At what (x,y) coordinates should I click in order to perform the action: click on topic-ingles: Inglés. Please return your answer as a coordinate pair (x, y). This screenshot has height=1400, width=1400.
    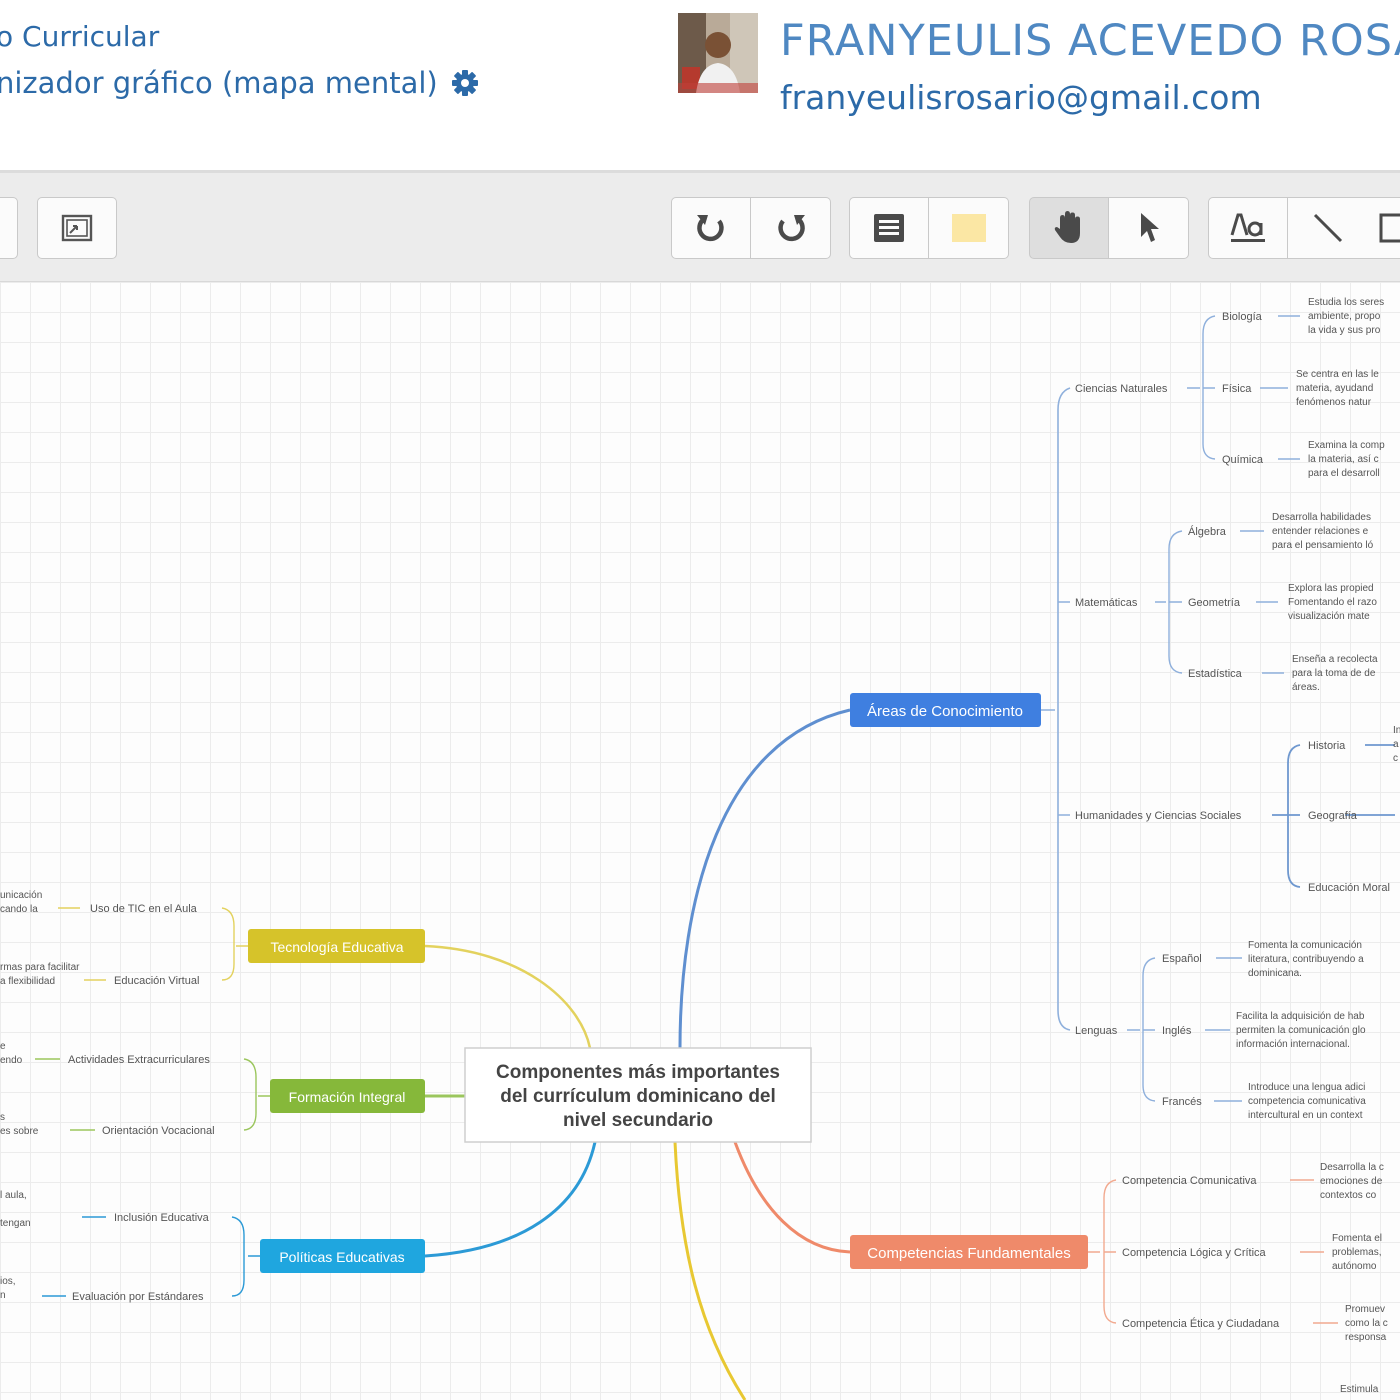
    Looking at the image, I should click on (1177, 1031).